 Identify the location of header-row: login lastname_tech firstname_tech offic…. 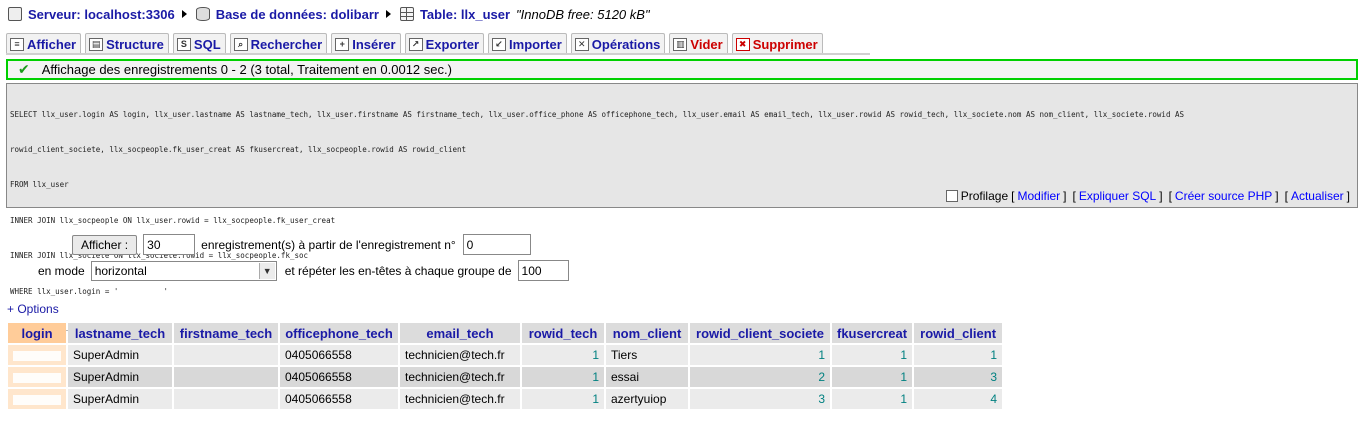
(505, 333).